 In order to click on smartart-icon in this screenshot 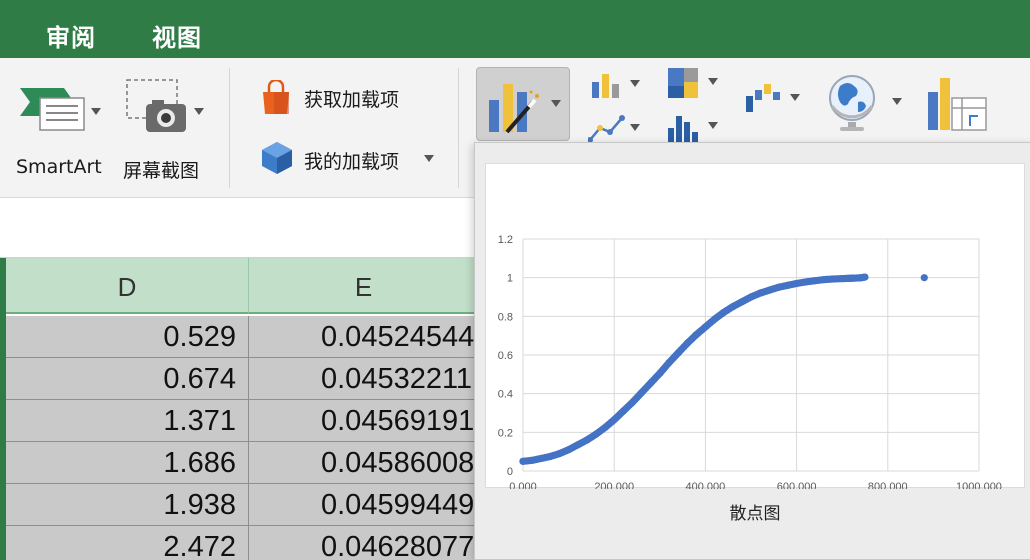, I will do `click(52, 109)`.